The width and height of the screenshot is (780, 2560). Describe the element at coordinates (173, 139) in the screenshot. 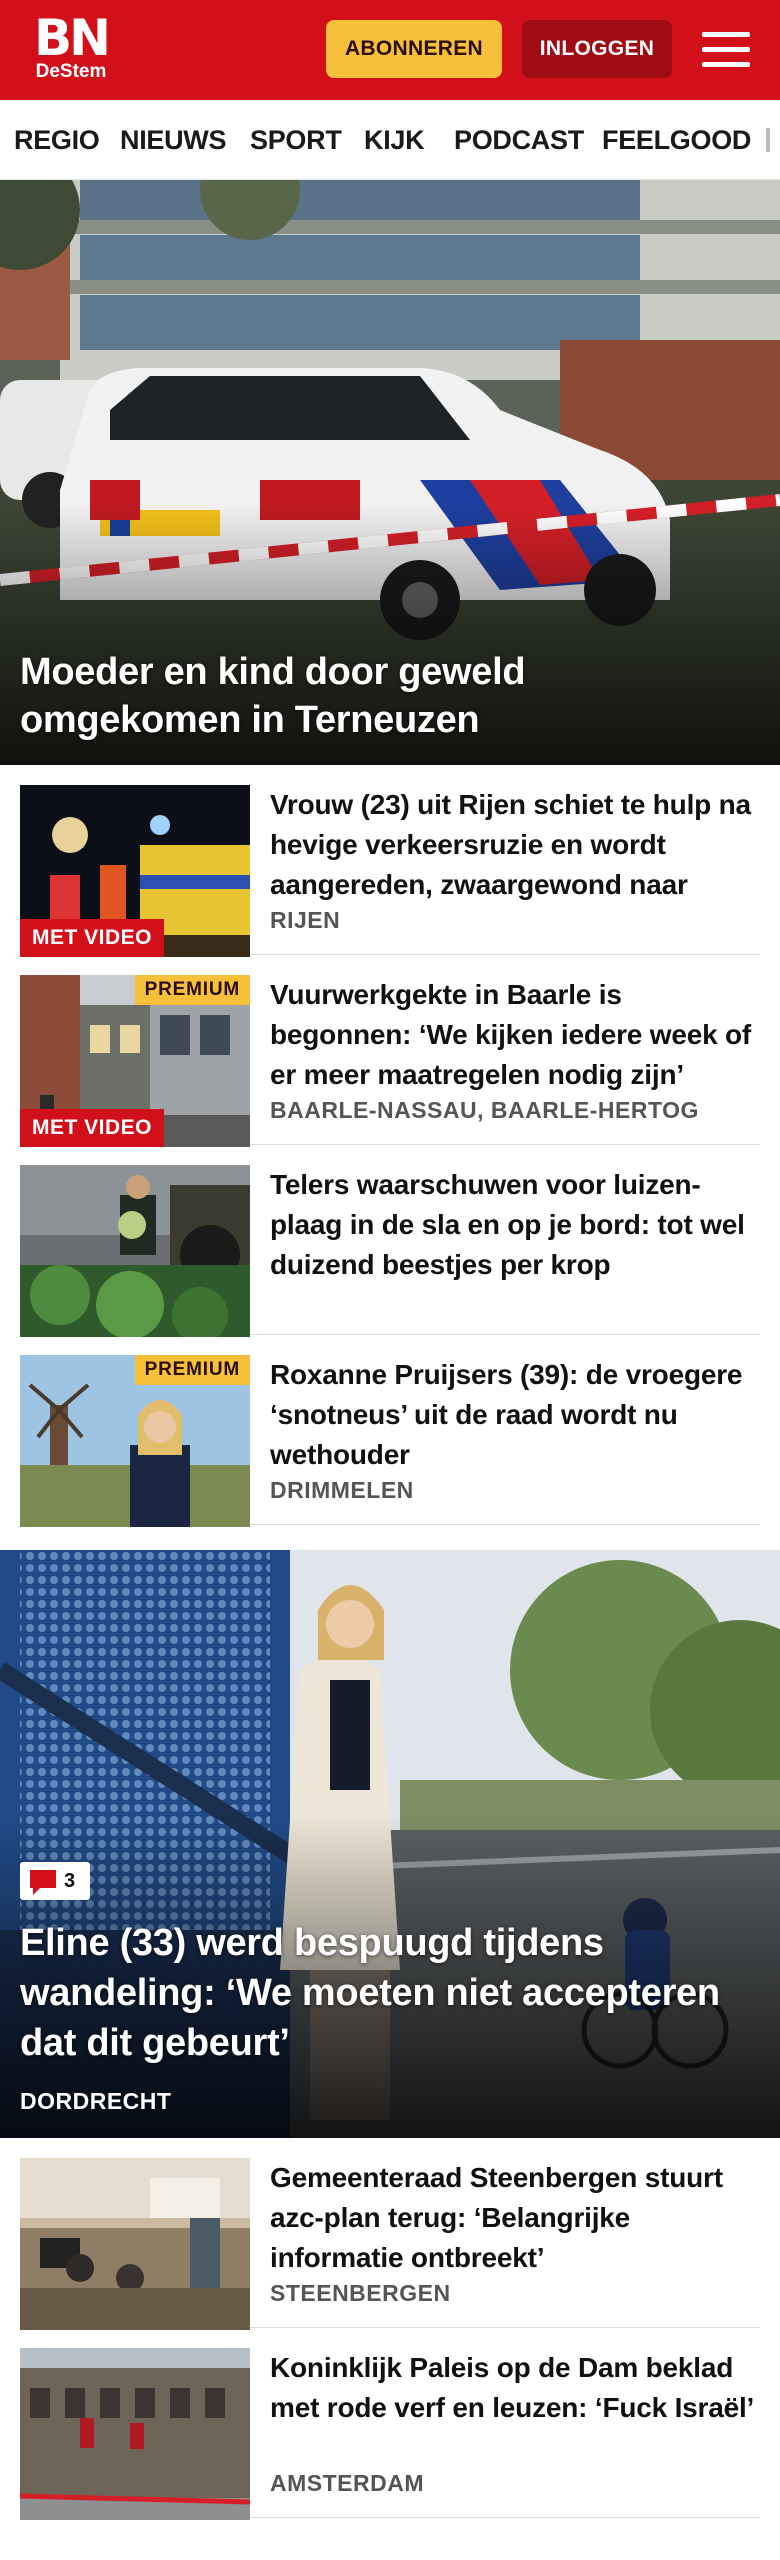

I see `nav-item-nieuws: NIEUWS` at that location.